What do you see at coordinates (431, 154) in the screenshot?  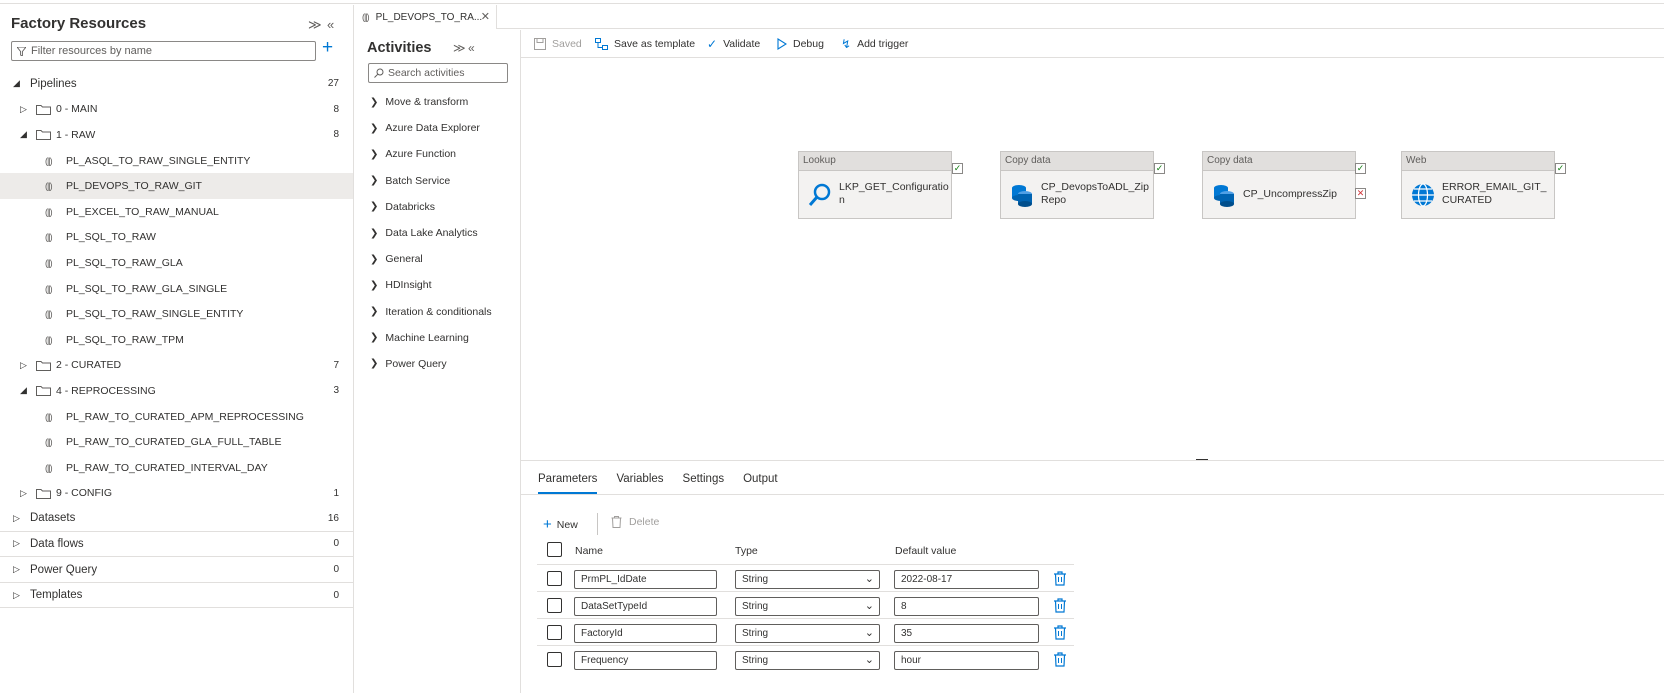 I see `activity-category: ❯ Azure Function` at bounding box center [431, 154].